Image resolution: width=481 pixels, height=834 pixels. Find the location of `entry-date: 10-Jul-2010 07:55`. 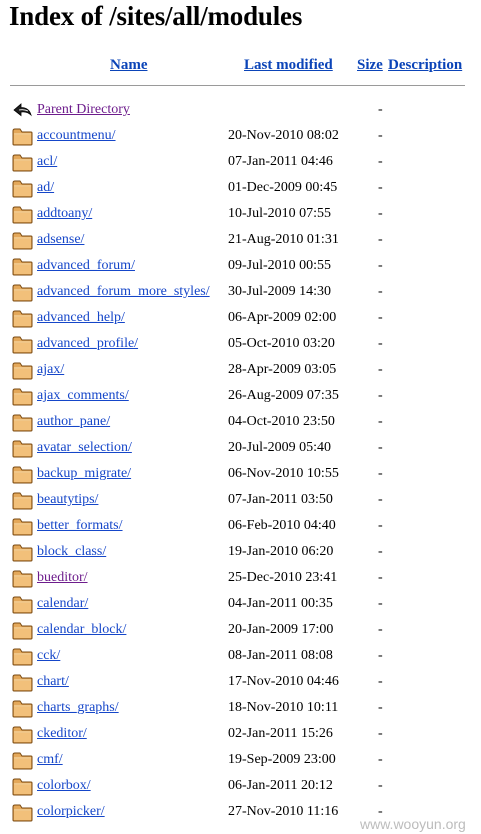

entry-date: 10-Jul-2010 07:55 is located at coordinates (280, 213).